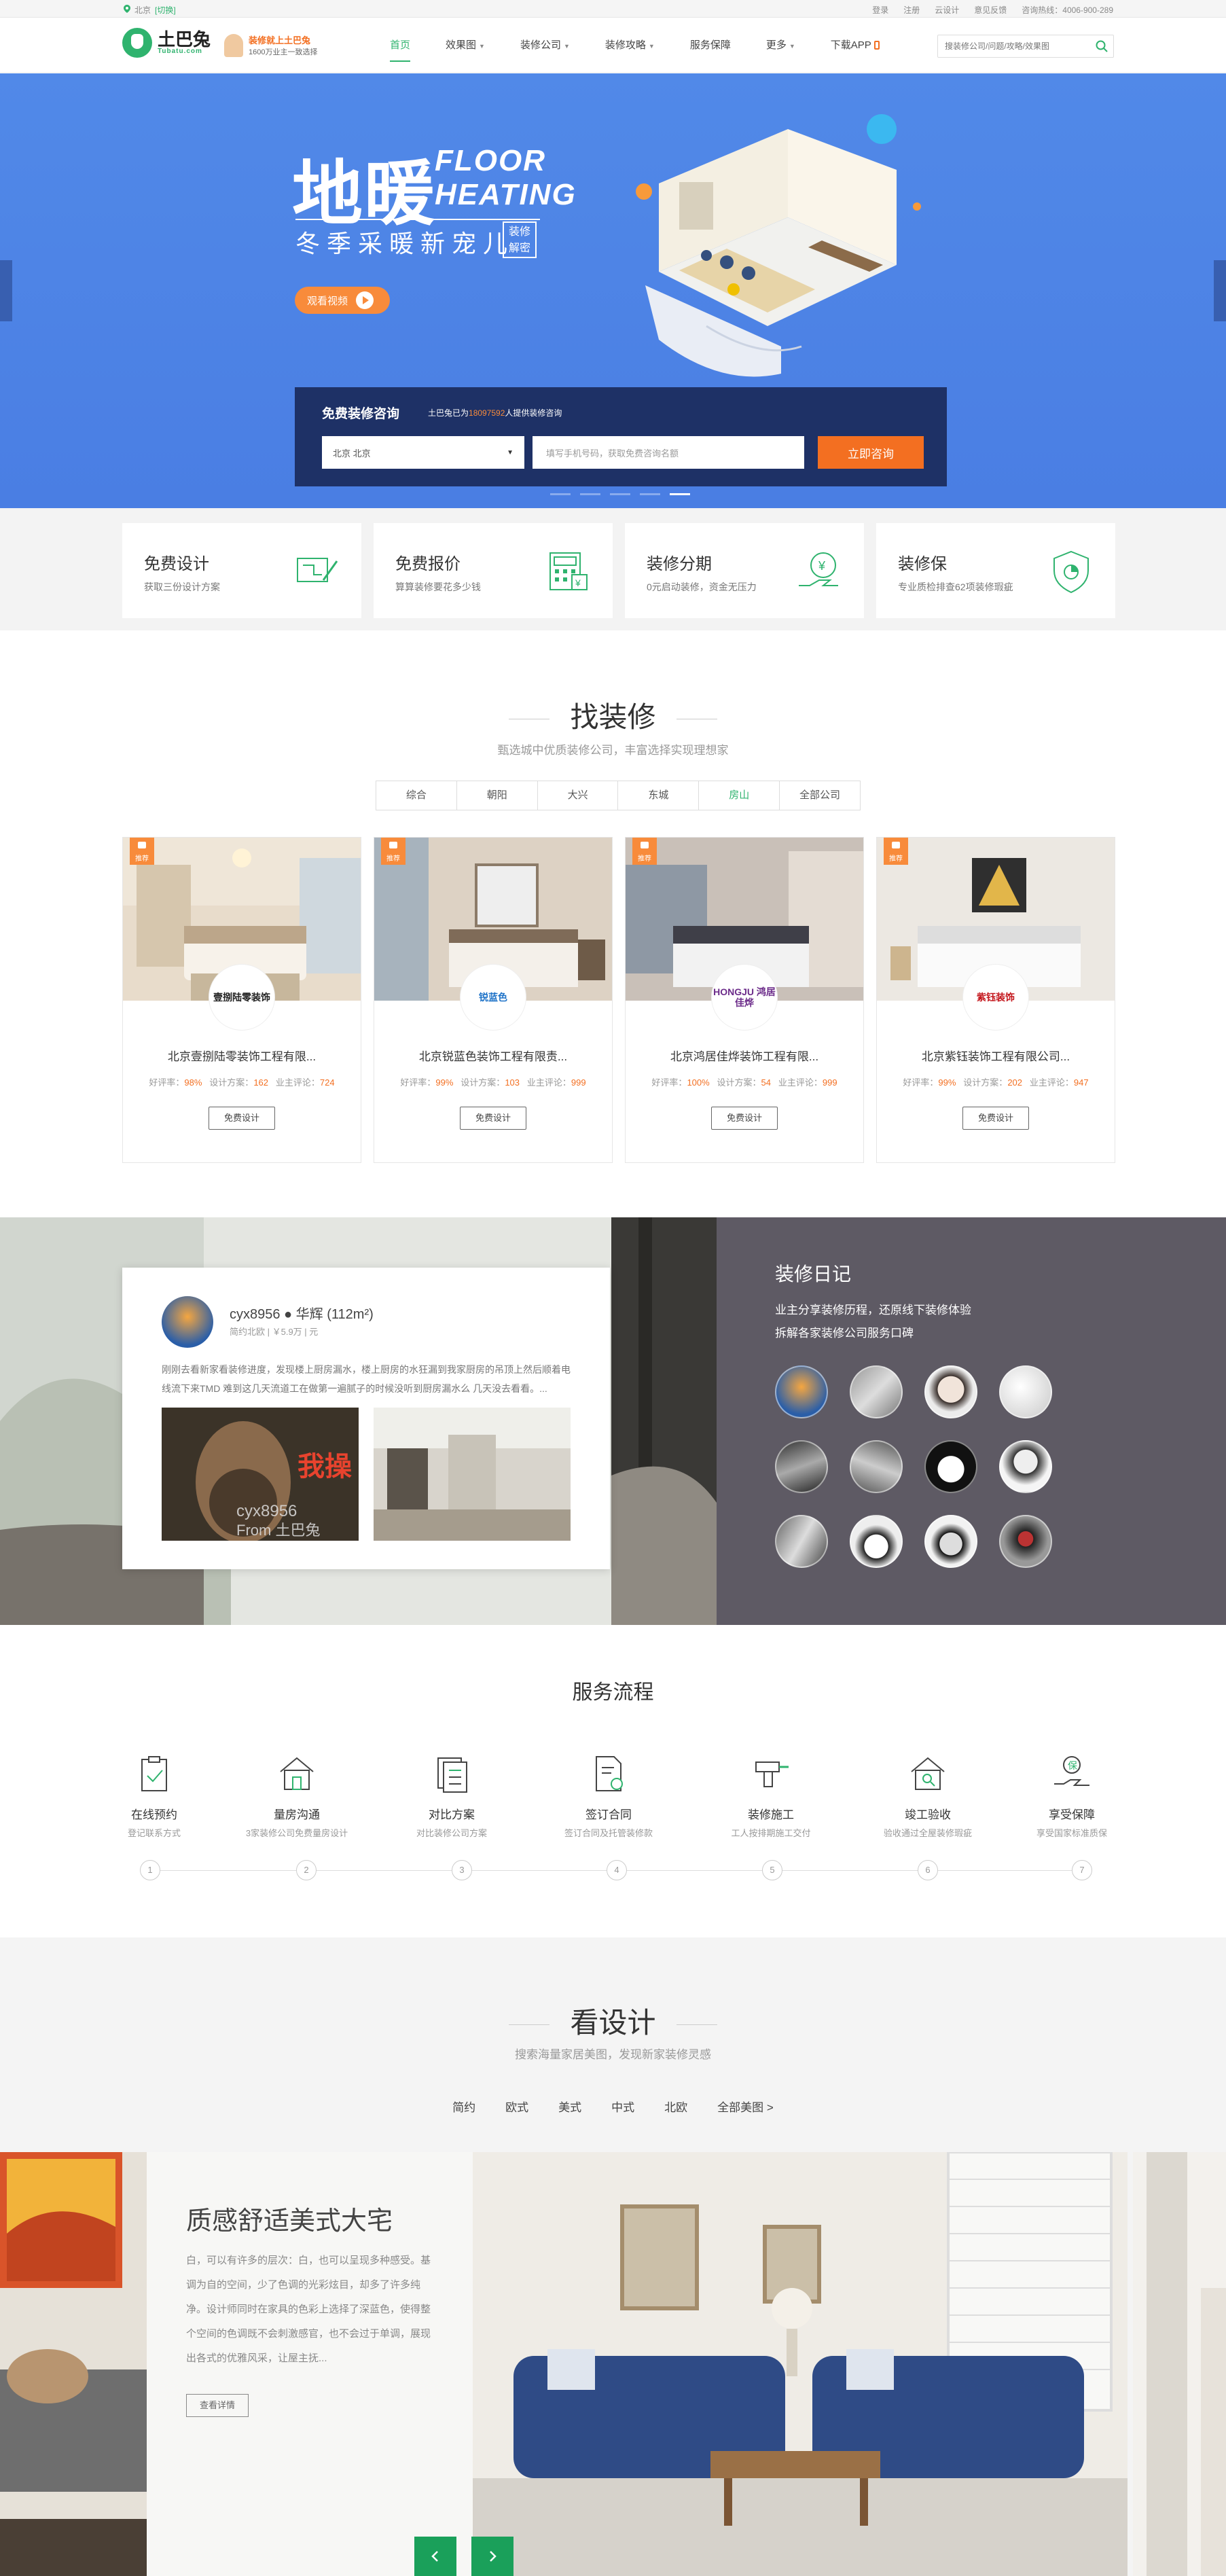 The image size is (1226, 2576). I want to click on district-tabs: 综合 朝阳 大兴 东城 房山 全部公司, so click(618, 795).